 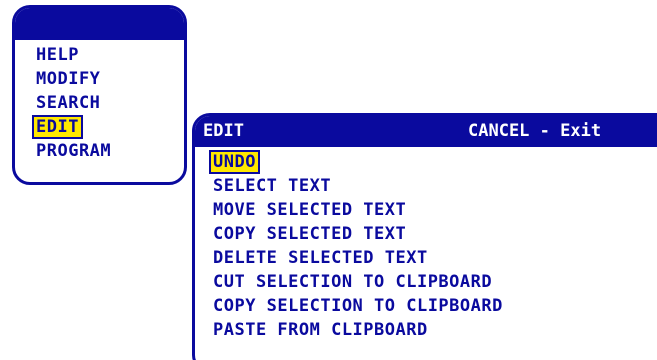 I want to click on menu-item-help: HELP, so click(x=57, y=55).